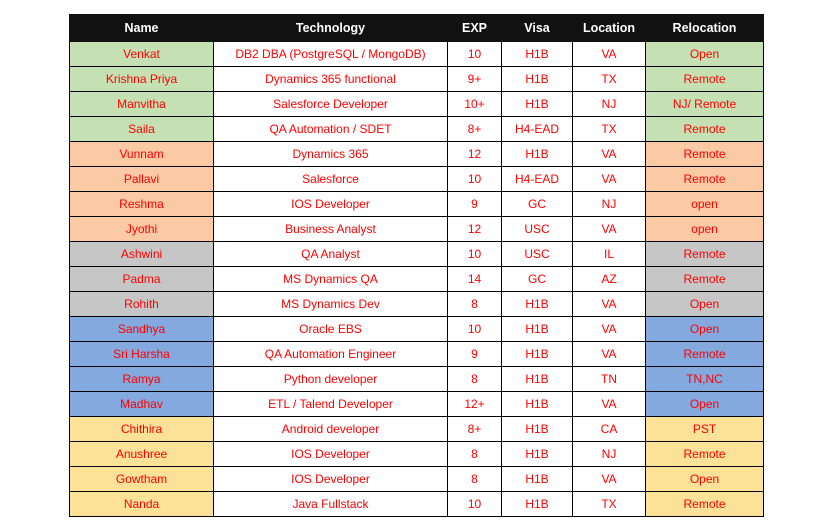 The height and width of the screenshot is (525, 832). I want to click on column-header-name: Name, so click(141, 28).